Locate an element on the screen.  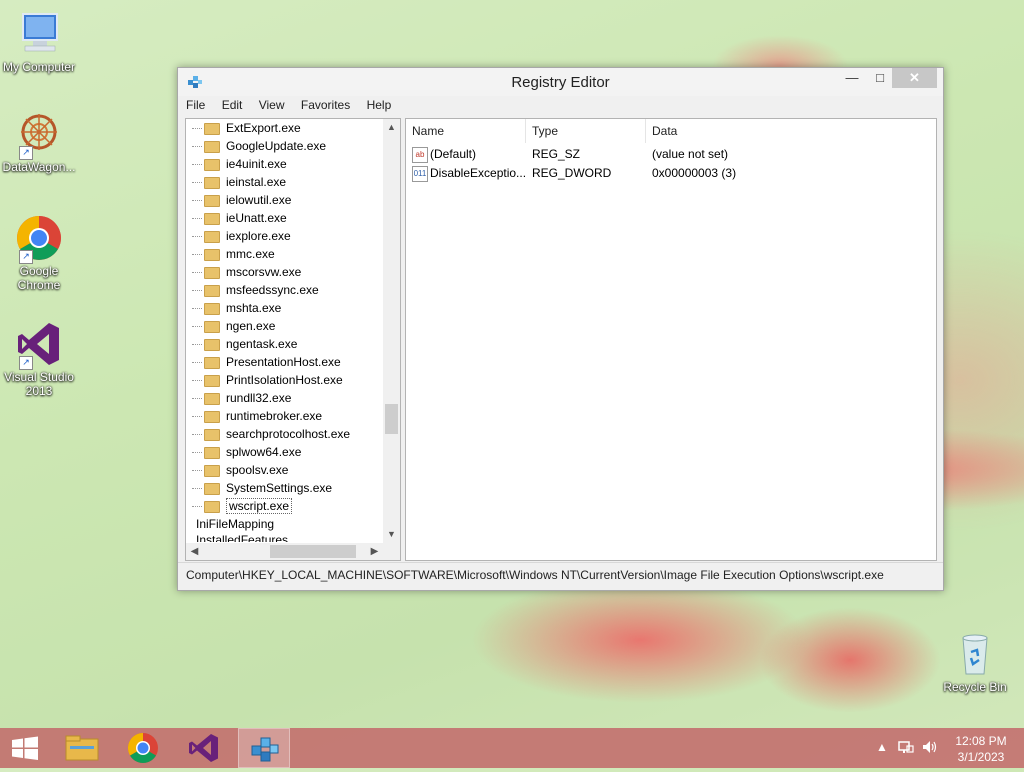
chrome-icon is located at coordinates (142, 748).